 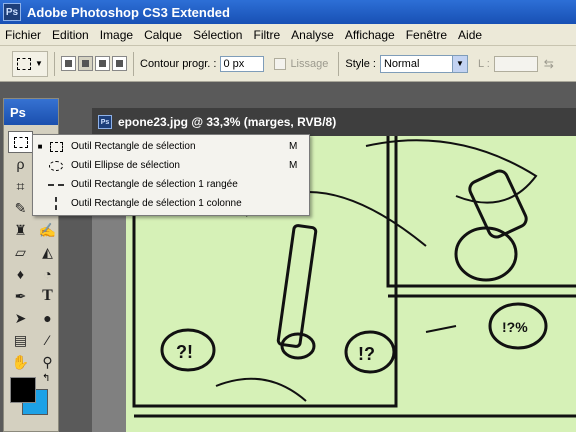 What do you see at coordinates (102, 63) in the screenshot?
I see `subtract-from-selection-button` at bounding box center [102, 63].